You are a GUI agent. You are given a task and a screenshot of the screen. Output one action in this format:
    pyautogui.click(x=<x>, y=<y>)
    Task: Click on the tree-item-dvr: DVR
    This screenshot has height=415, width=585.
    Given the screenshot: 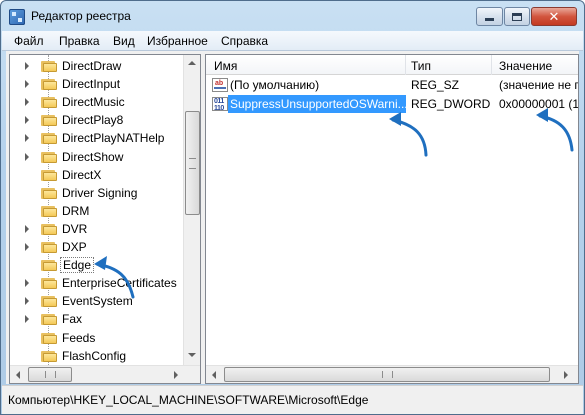 What is the action you would take?
    pyautogui.click(x=97, y=229)
    